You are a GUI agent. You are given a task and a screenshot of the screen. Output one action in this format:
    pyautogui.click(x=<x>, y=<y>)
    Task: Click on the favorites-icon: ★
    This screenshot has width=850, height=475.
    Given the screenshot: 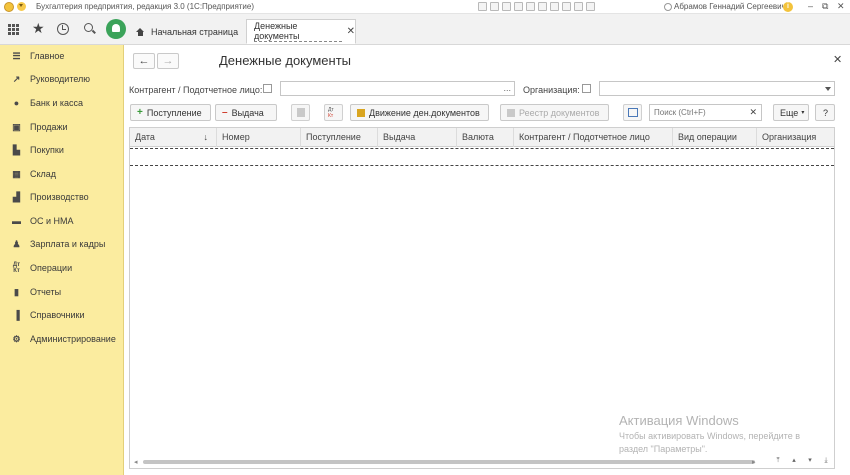 What is the action you would take?
    pyautogui.click(x=38, y=28)
    